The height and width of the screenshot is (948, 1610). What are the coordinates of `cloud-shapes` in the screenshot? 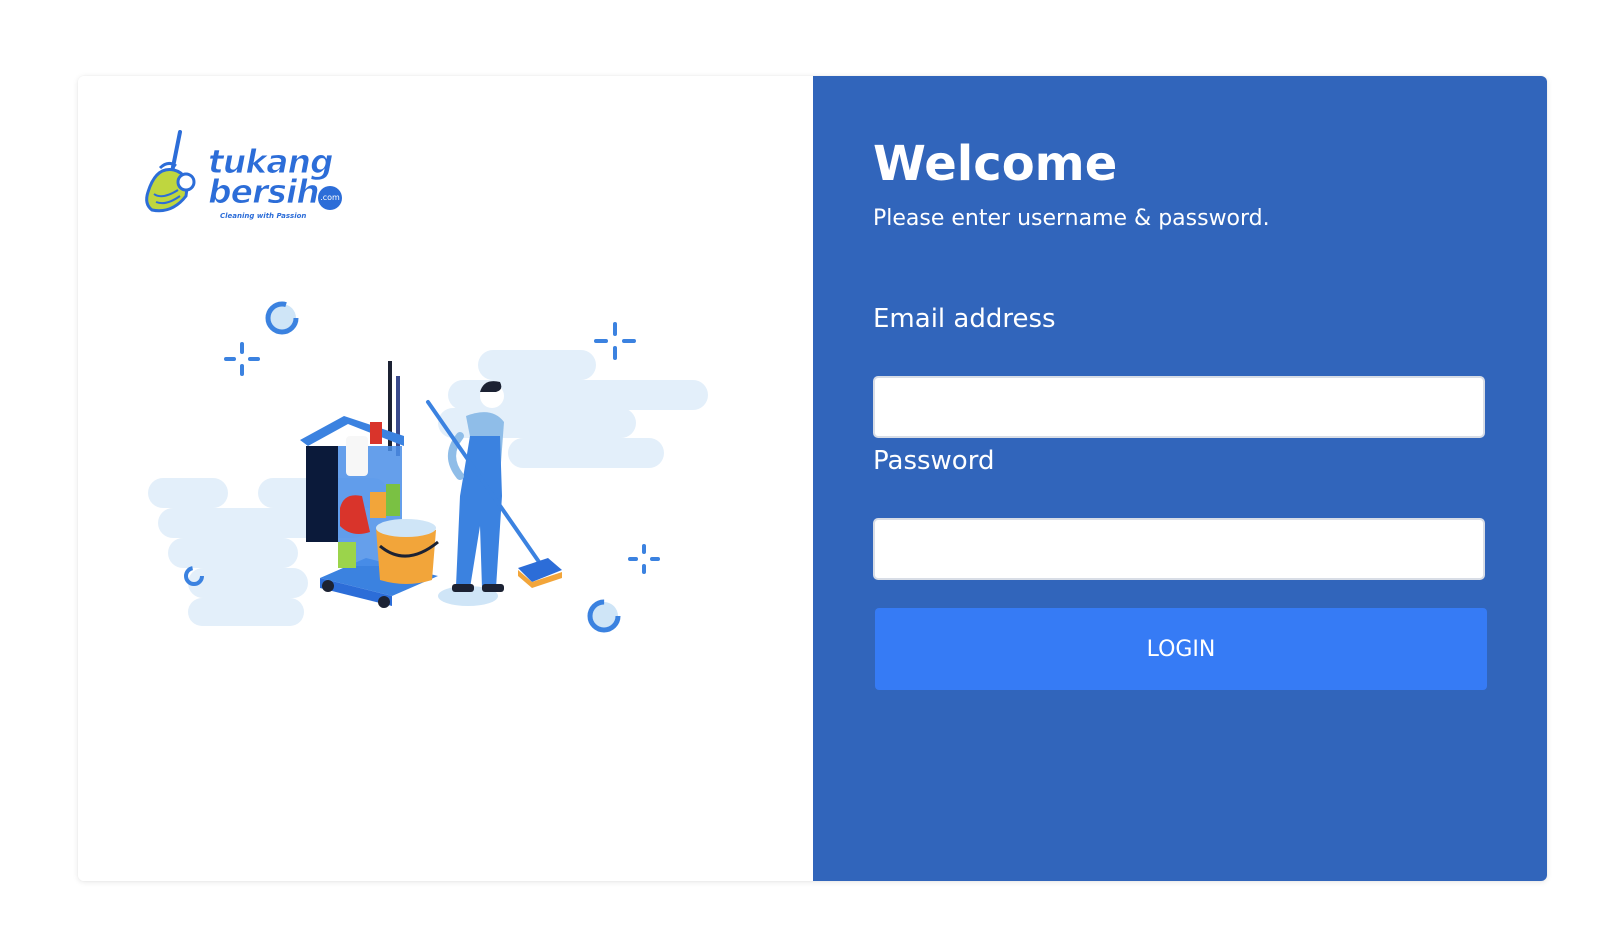 It's located at (428, 488).